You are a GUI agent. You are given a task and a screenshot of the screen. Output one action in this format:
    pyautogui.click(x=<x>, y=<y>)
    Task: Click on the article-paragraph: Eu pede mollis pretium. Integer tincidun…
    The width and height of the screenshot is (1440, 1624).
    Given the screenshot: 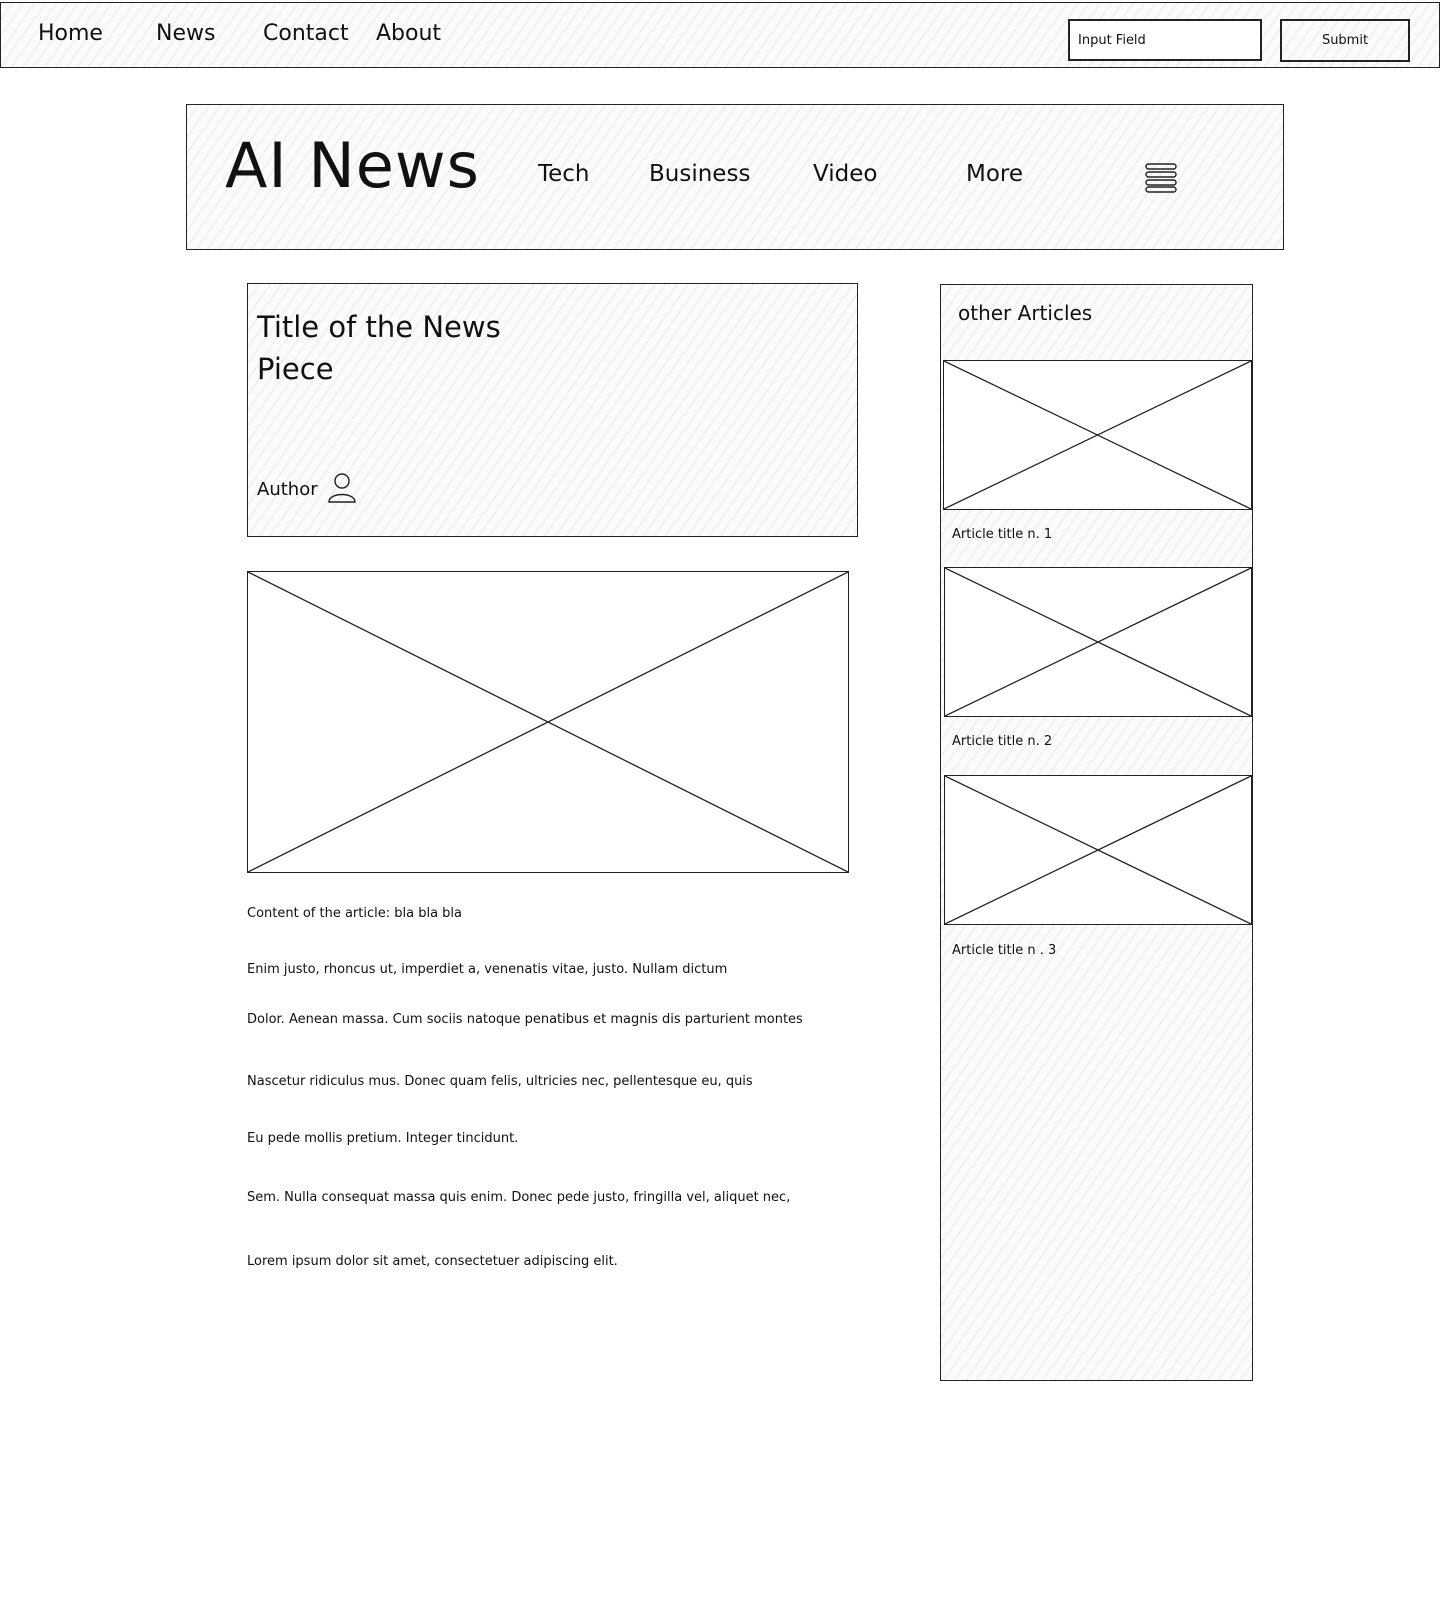 What is the action you would take?
    pyautogui.click(x=383, y=1138)
    